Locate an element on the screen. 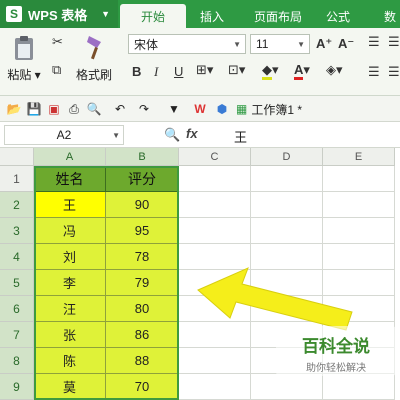 The image size is (400, 400). app-menu-button: S WPS 表格 ▼ is located at coordinates (59, 14).